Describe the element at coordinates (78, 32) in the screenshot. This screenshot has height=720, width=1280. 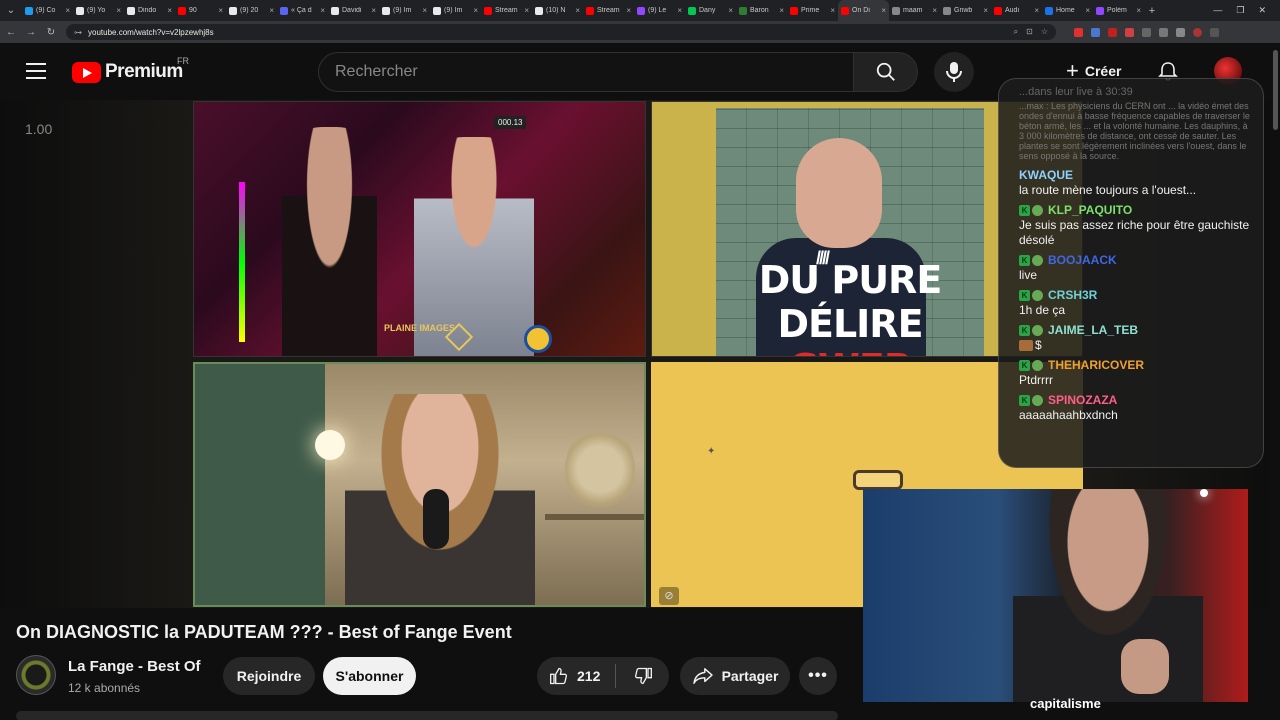
I see `site-info-icon: ⊶` at that location.